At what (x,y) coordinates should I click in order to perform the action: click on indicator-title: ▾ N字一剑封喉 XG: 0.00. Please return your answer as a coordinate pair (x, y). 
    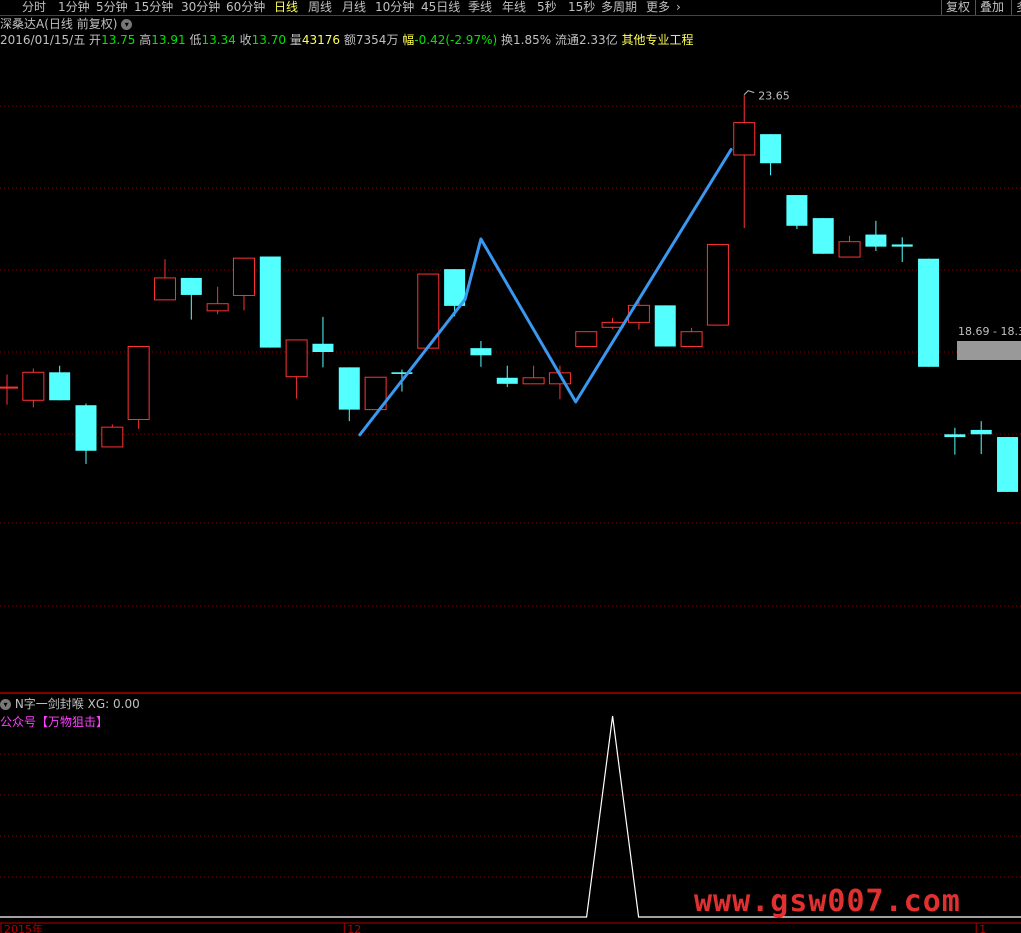
    Looking at the image, I should click on (70, 704).